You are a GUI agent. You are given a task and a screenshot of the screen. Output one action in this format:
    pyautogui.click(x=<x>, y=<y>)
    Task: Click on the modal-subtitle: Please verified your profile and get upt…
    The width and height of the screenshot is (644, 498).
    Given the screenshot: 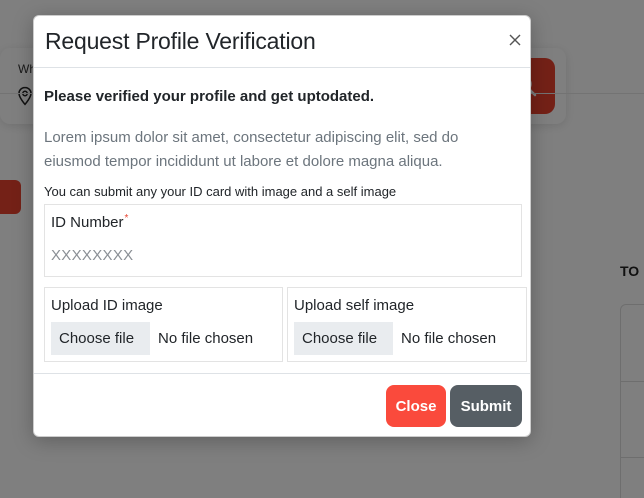 What is the action you would take?
    pyautogui.click(x=209, y=96)
    